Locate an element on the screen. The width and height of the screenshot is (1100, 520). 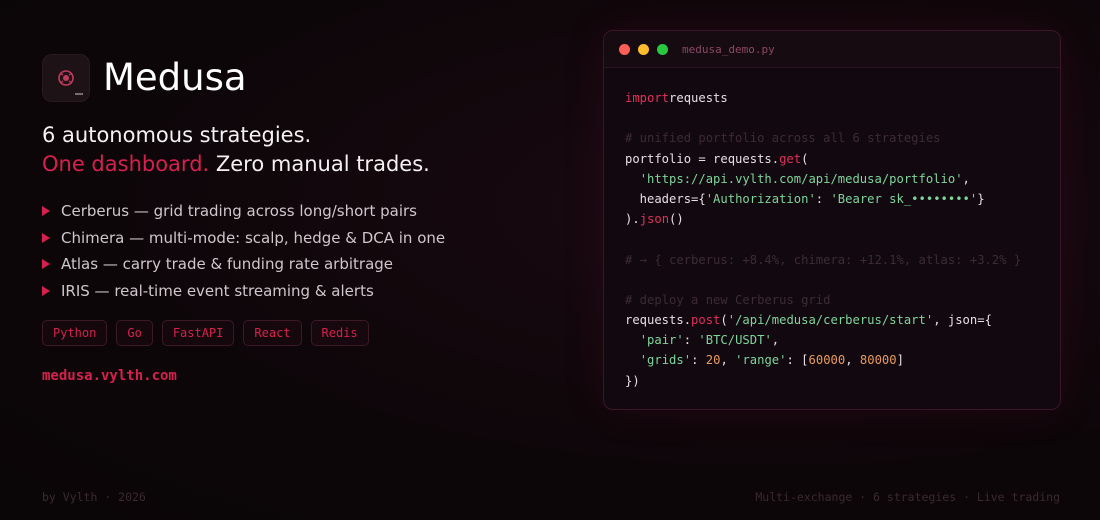
code-token: headers={ is located at coordinates (665, 198).